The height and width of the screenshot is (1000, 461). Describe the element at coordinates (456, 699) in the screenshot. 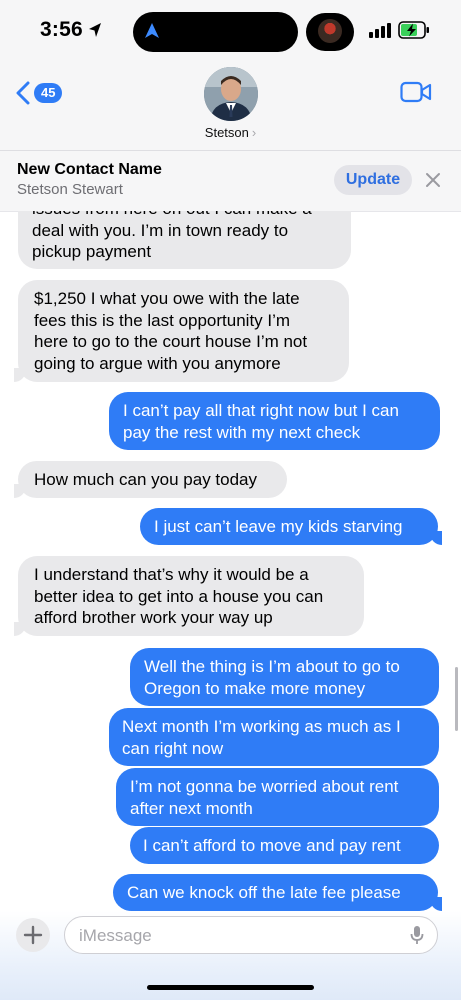

I see `scroll-indicator` at that location.